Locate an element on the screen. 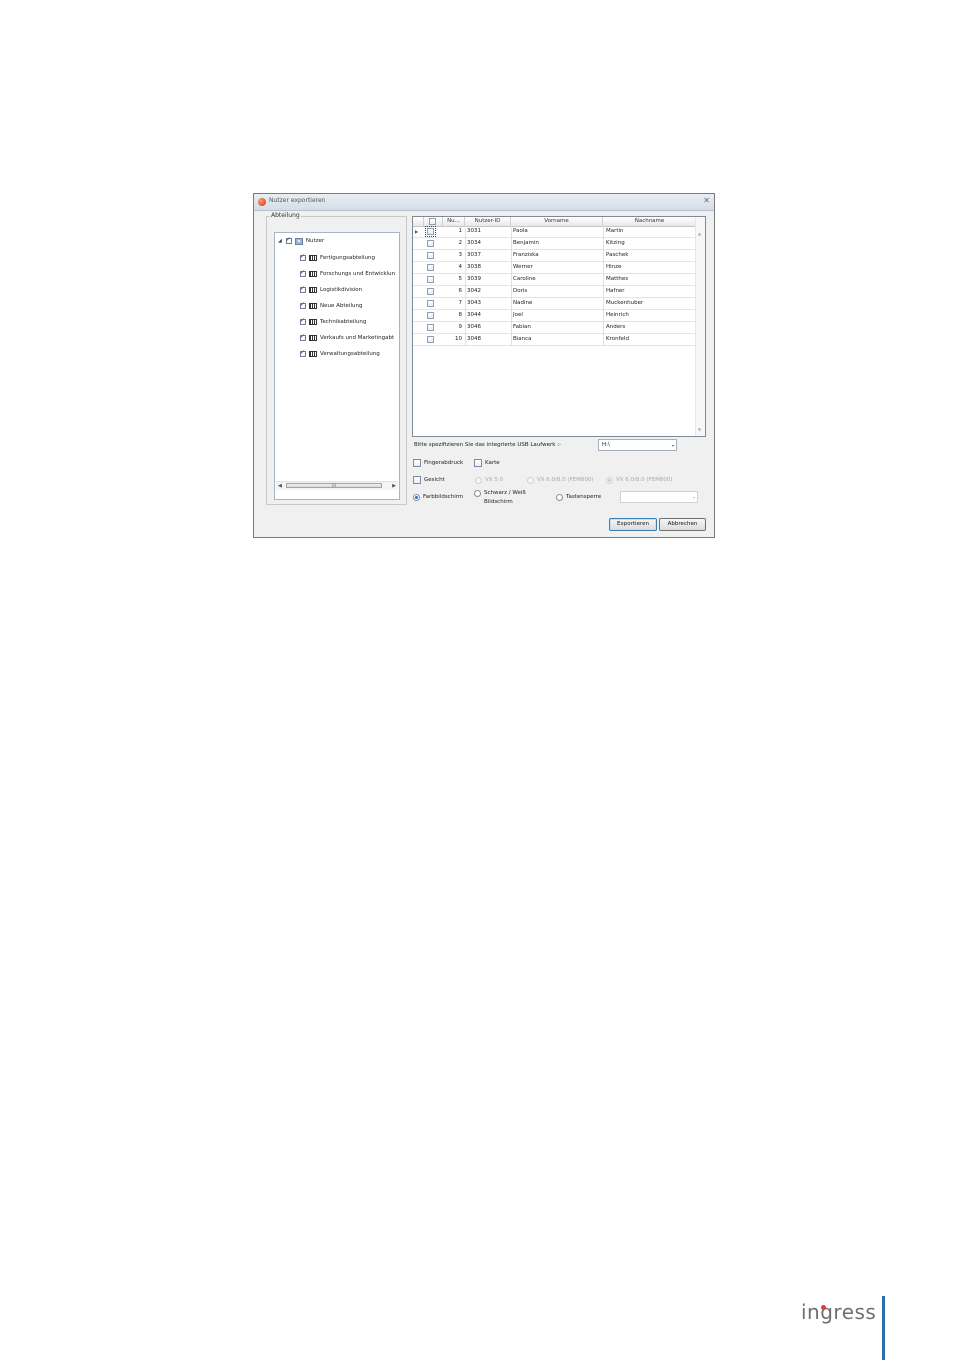  tree-item-department: Technikabteilung is located at coordinates (333, 322).